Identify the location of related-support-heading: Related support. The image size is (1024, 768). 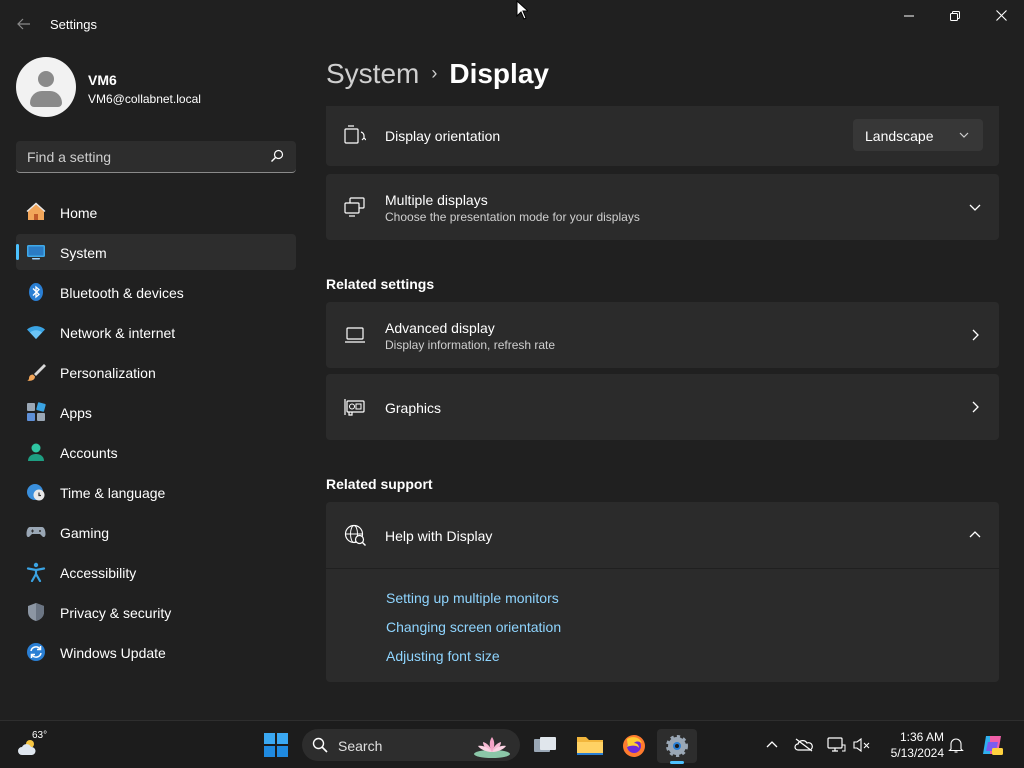
(379, 484).